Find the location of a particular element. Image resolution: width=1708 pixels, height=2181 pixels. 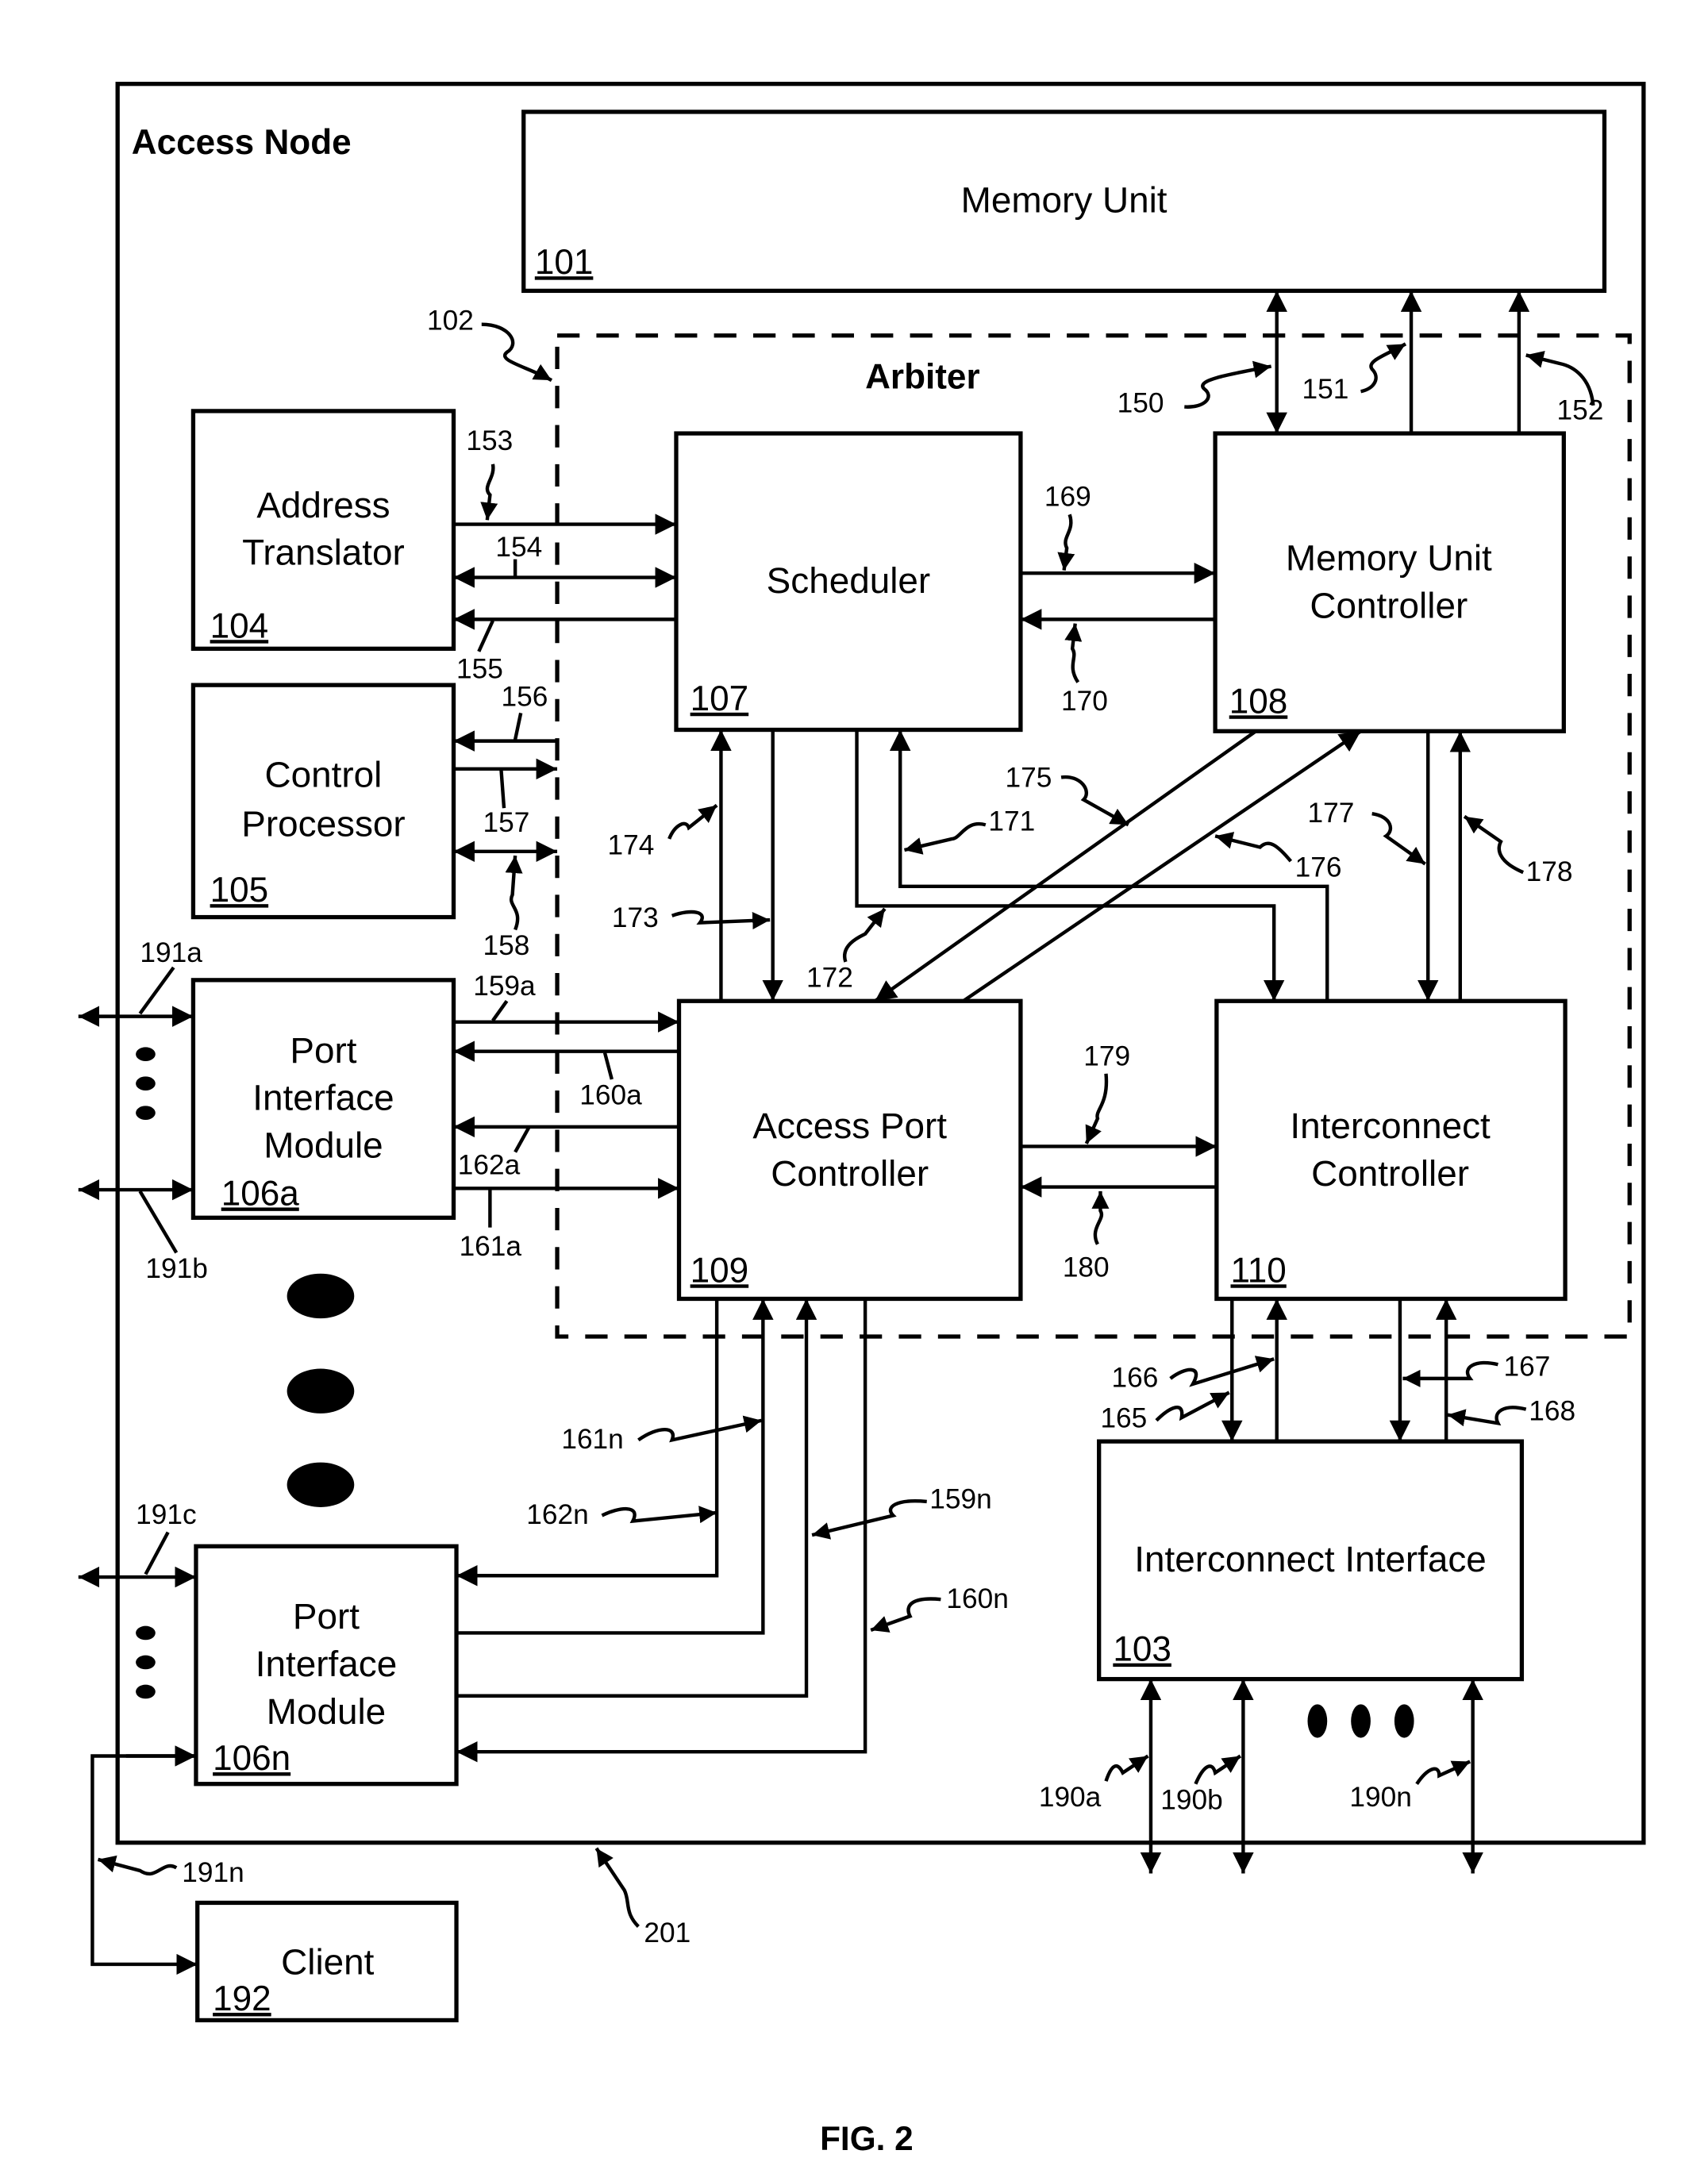

port-interface-module-a-block: Port Interface Module 106a is located at coordinates (323, 1099).